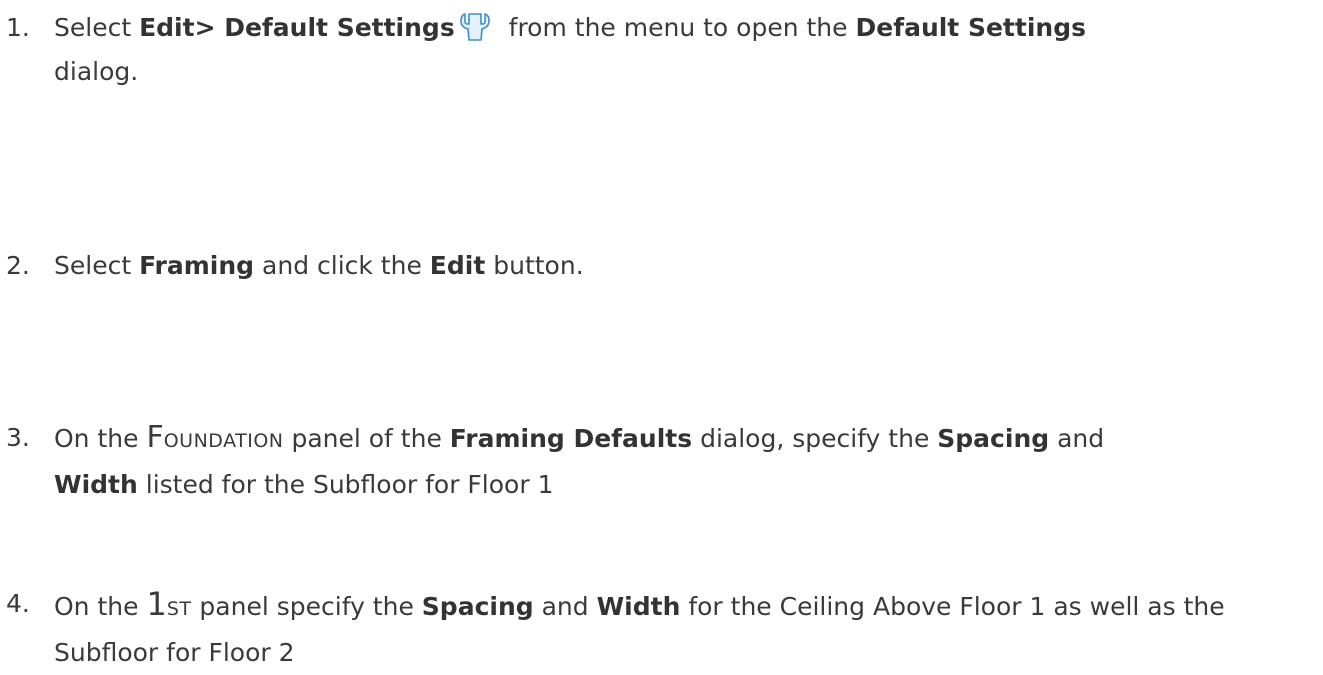 The image size is (1323, 675). What do you see at coordinates (215, 437) in the screenshot?
I see `panel-name: FOUNDATION` at bounding box center [215, 437].